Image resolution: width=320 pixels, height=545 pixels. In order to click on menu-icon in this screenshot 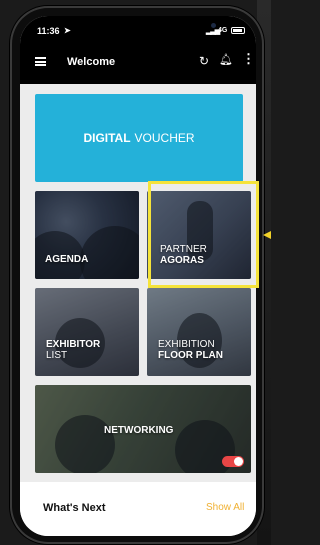, I will do `click(40, 61)`.